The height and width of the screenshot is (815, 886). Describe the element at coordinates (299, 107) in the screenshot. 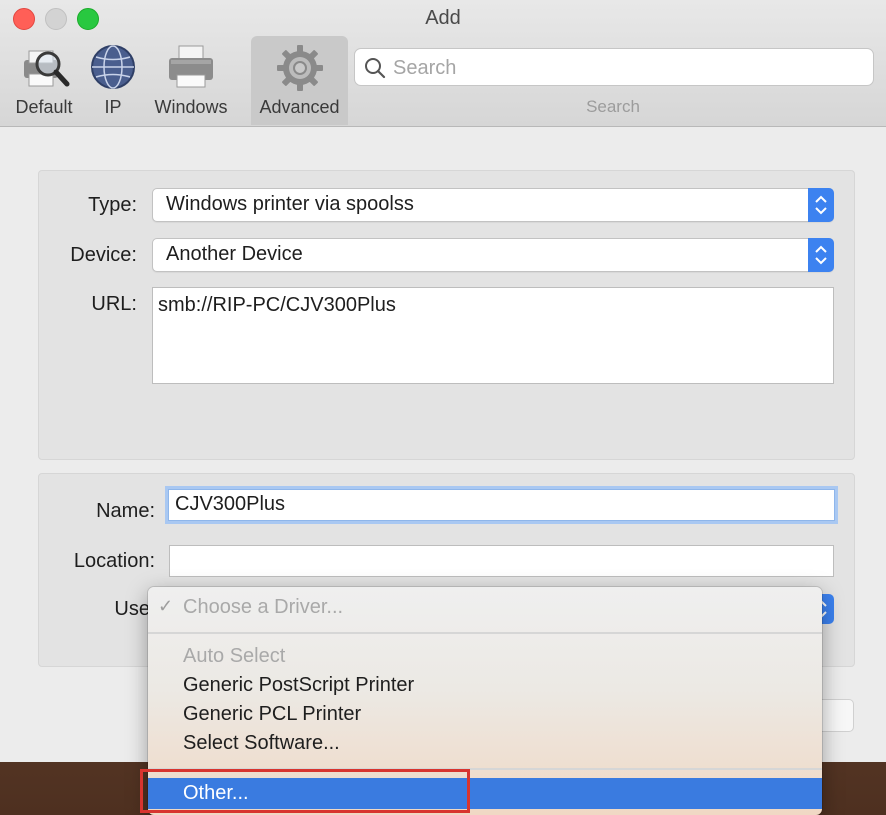

I see `toolbar-advanced-label: Advanced` at that location.